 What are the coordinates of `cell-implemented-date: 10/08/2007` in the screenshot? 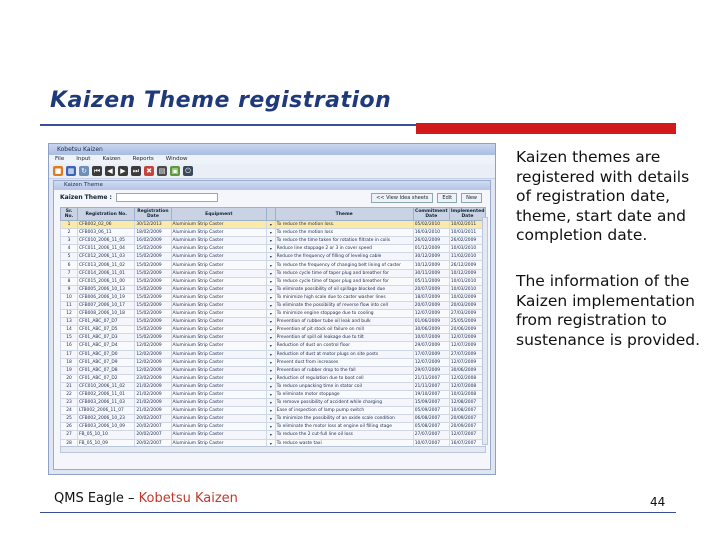 It's located at (467, 411).